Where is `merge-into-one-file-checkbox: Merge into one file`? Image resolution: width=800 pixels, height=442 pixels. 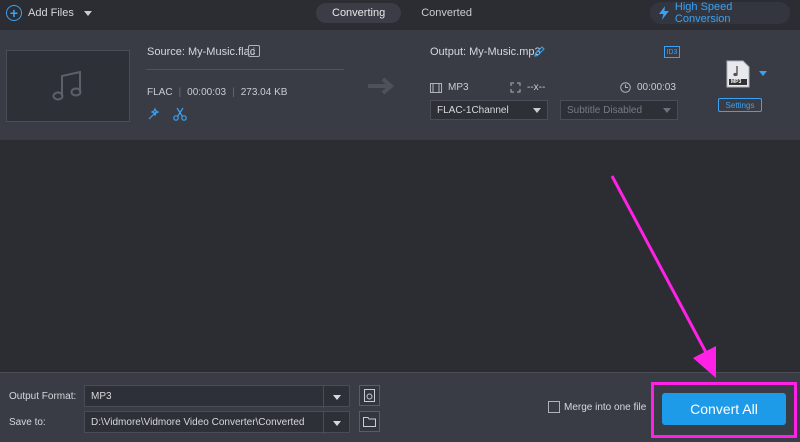
merge-into-one-file-checkbox: Merge into one file is located at coordinates (597, 407).